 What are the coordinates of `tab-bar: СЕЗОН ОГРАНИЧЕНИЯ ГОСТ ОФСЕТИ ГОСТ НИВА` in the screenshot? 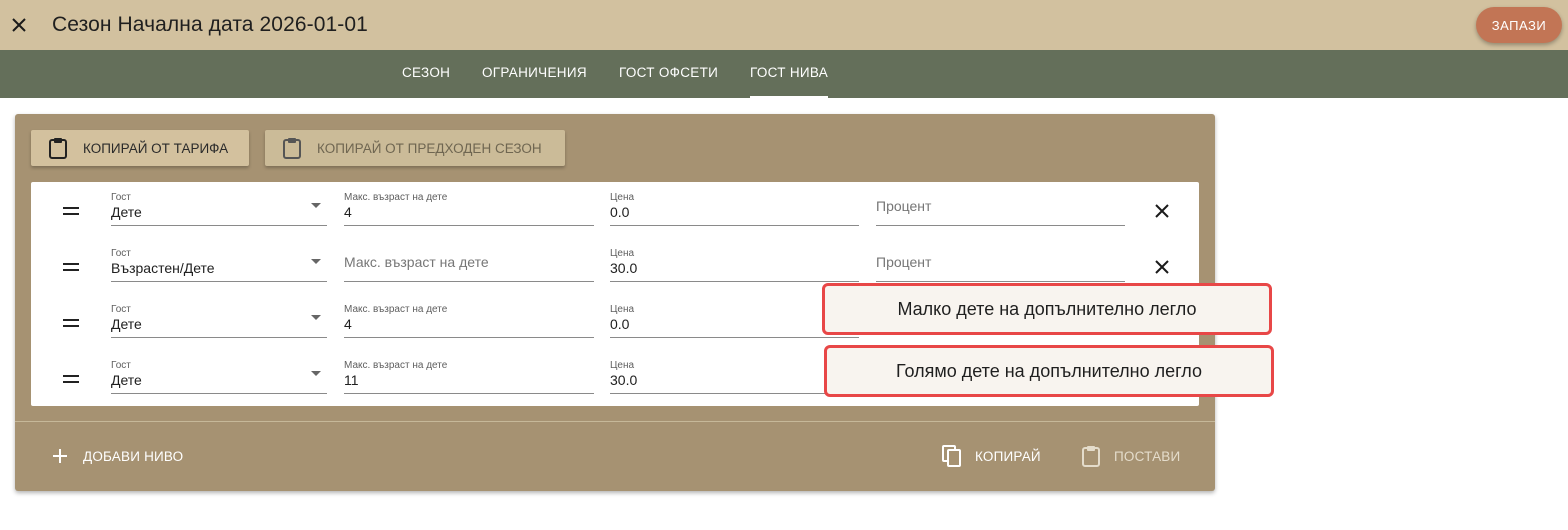 It's located at (784, 74).